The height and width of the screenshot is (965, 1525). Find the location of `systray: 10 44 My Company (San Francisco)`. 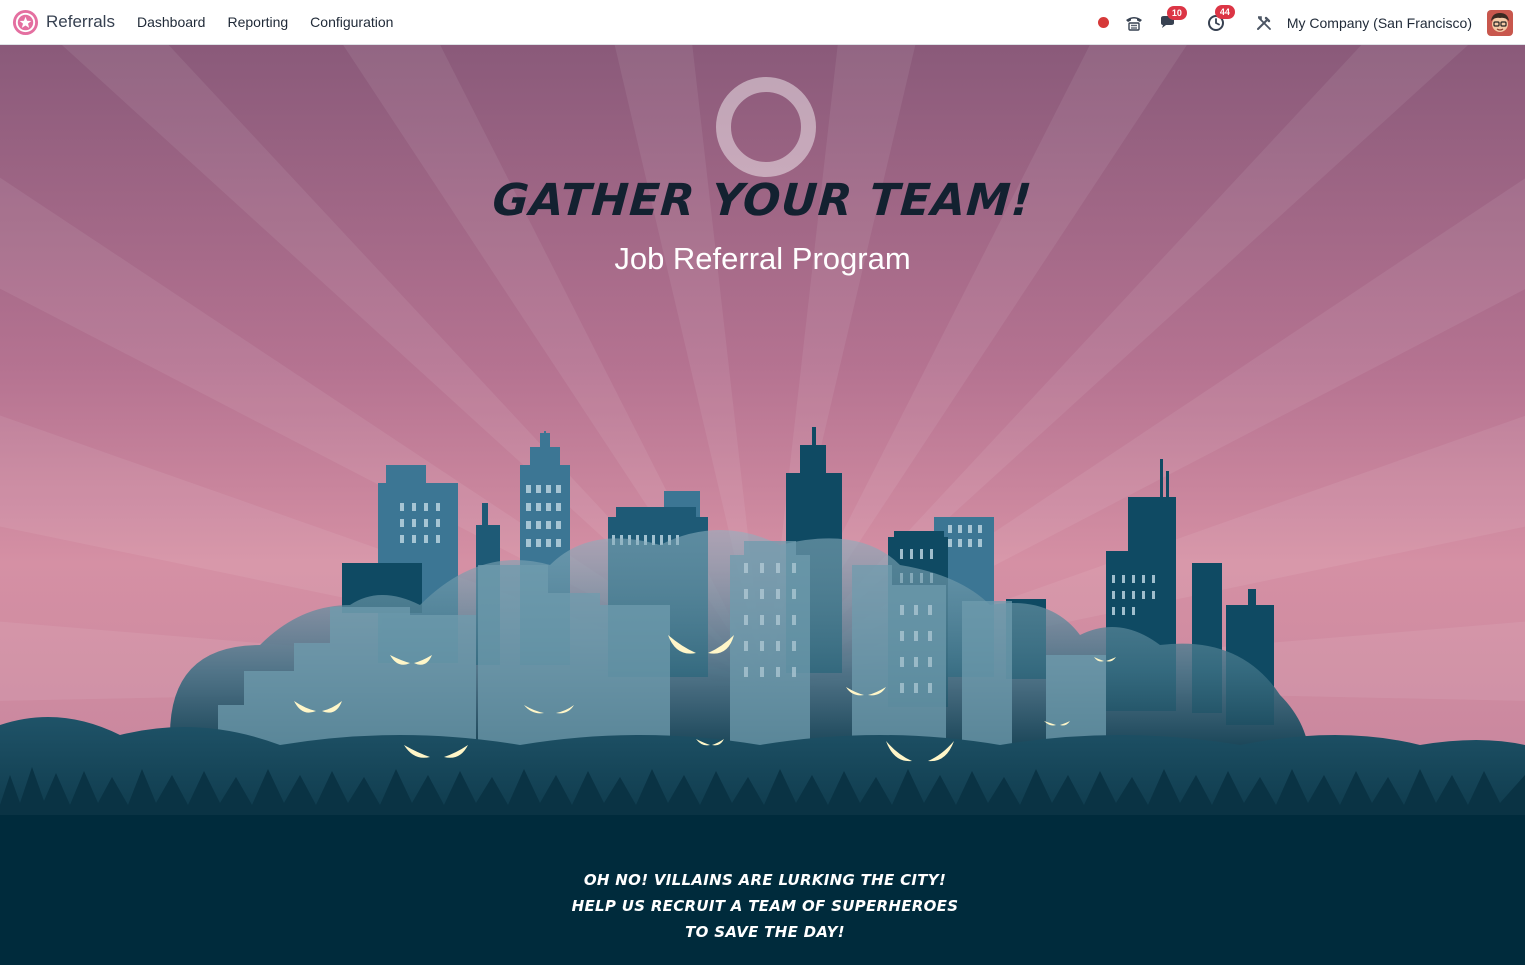

systray: 10 44 My Company (San Francisco) is located at coordinates (1309, 22).